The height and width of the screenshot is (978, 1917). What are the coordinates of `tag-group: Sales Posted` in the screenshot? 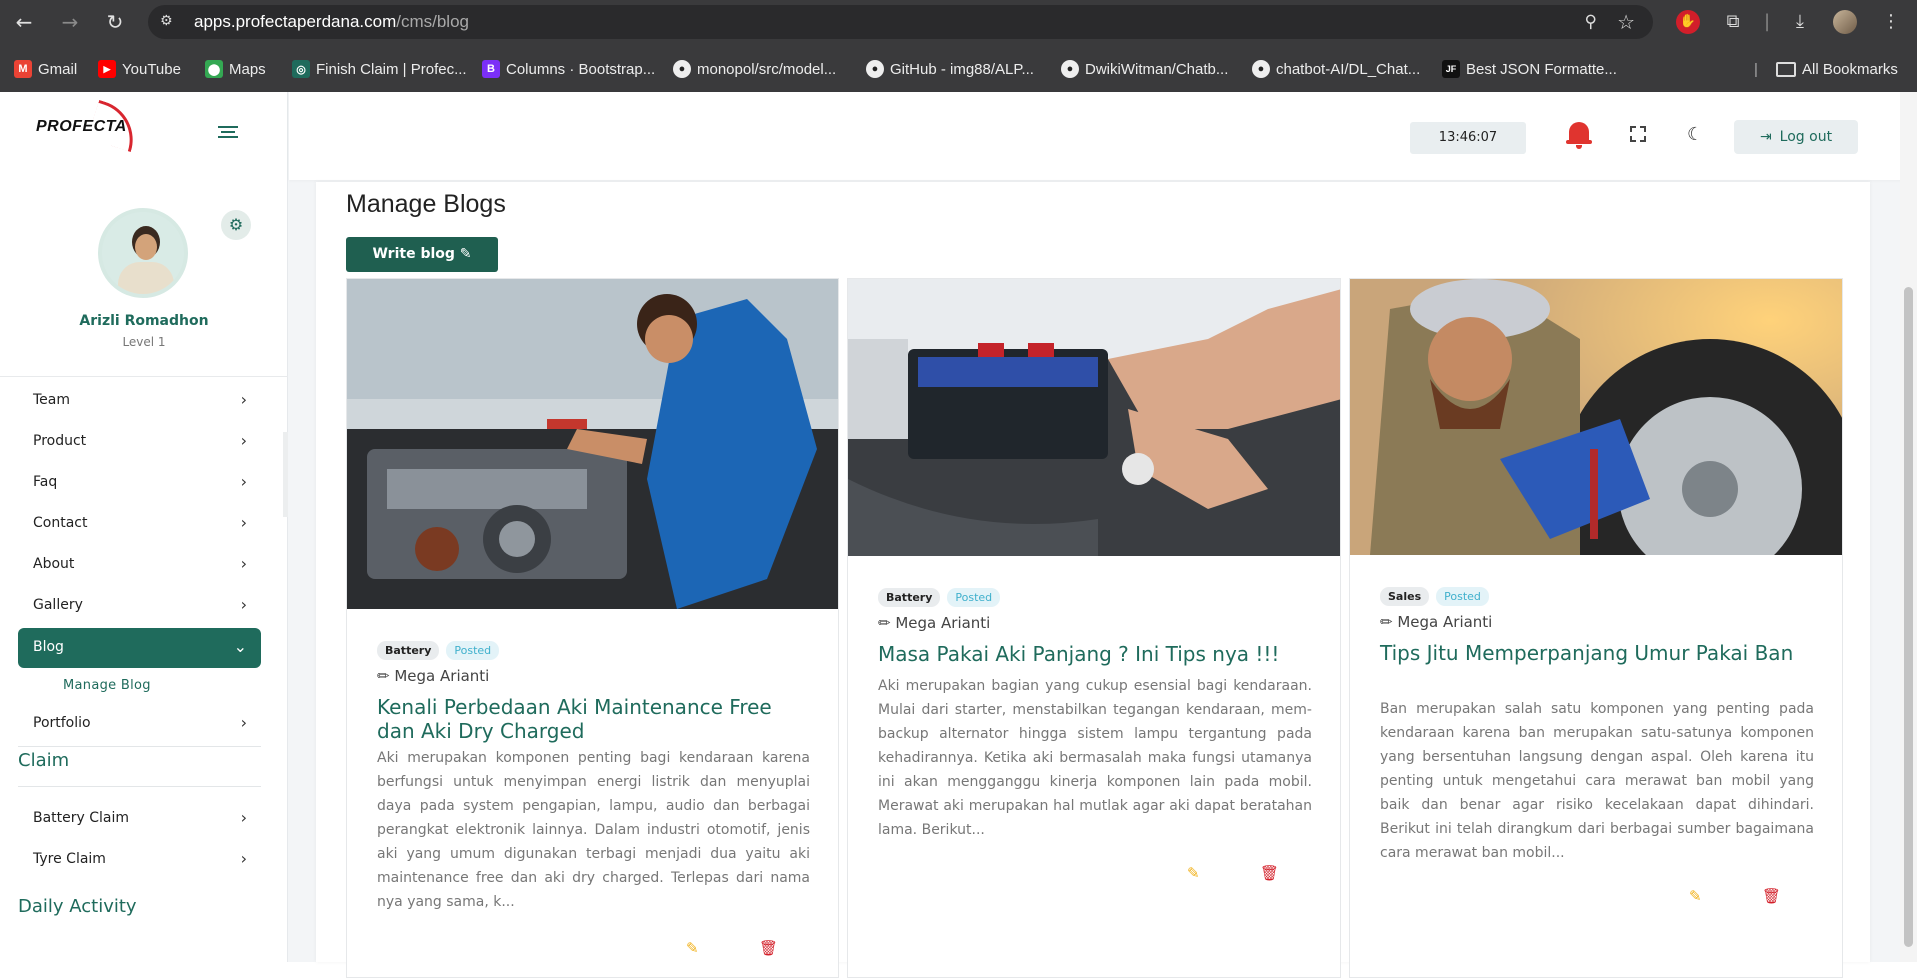 It's located at (1434, 596).